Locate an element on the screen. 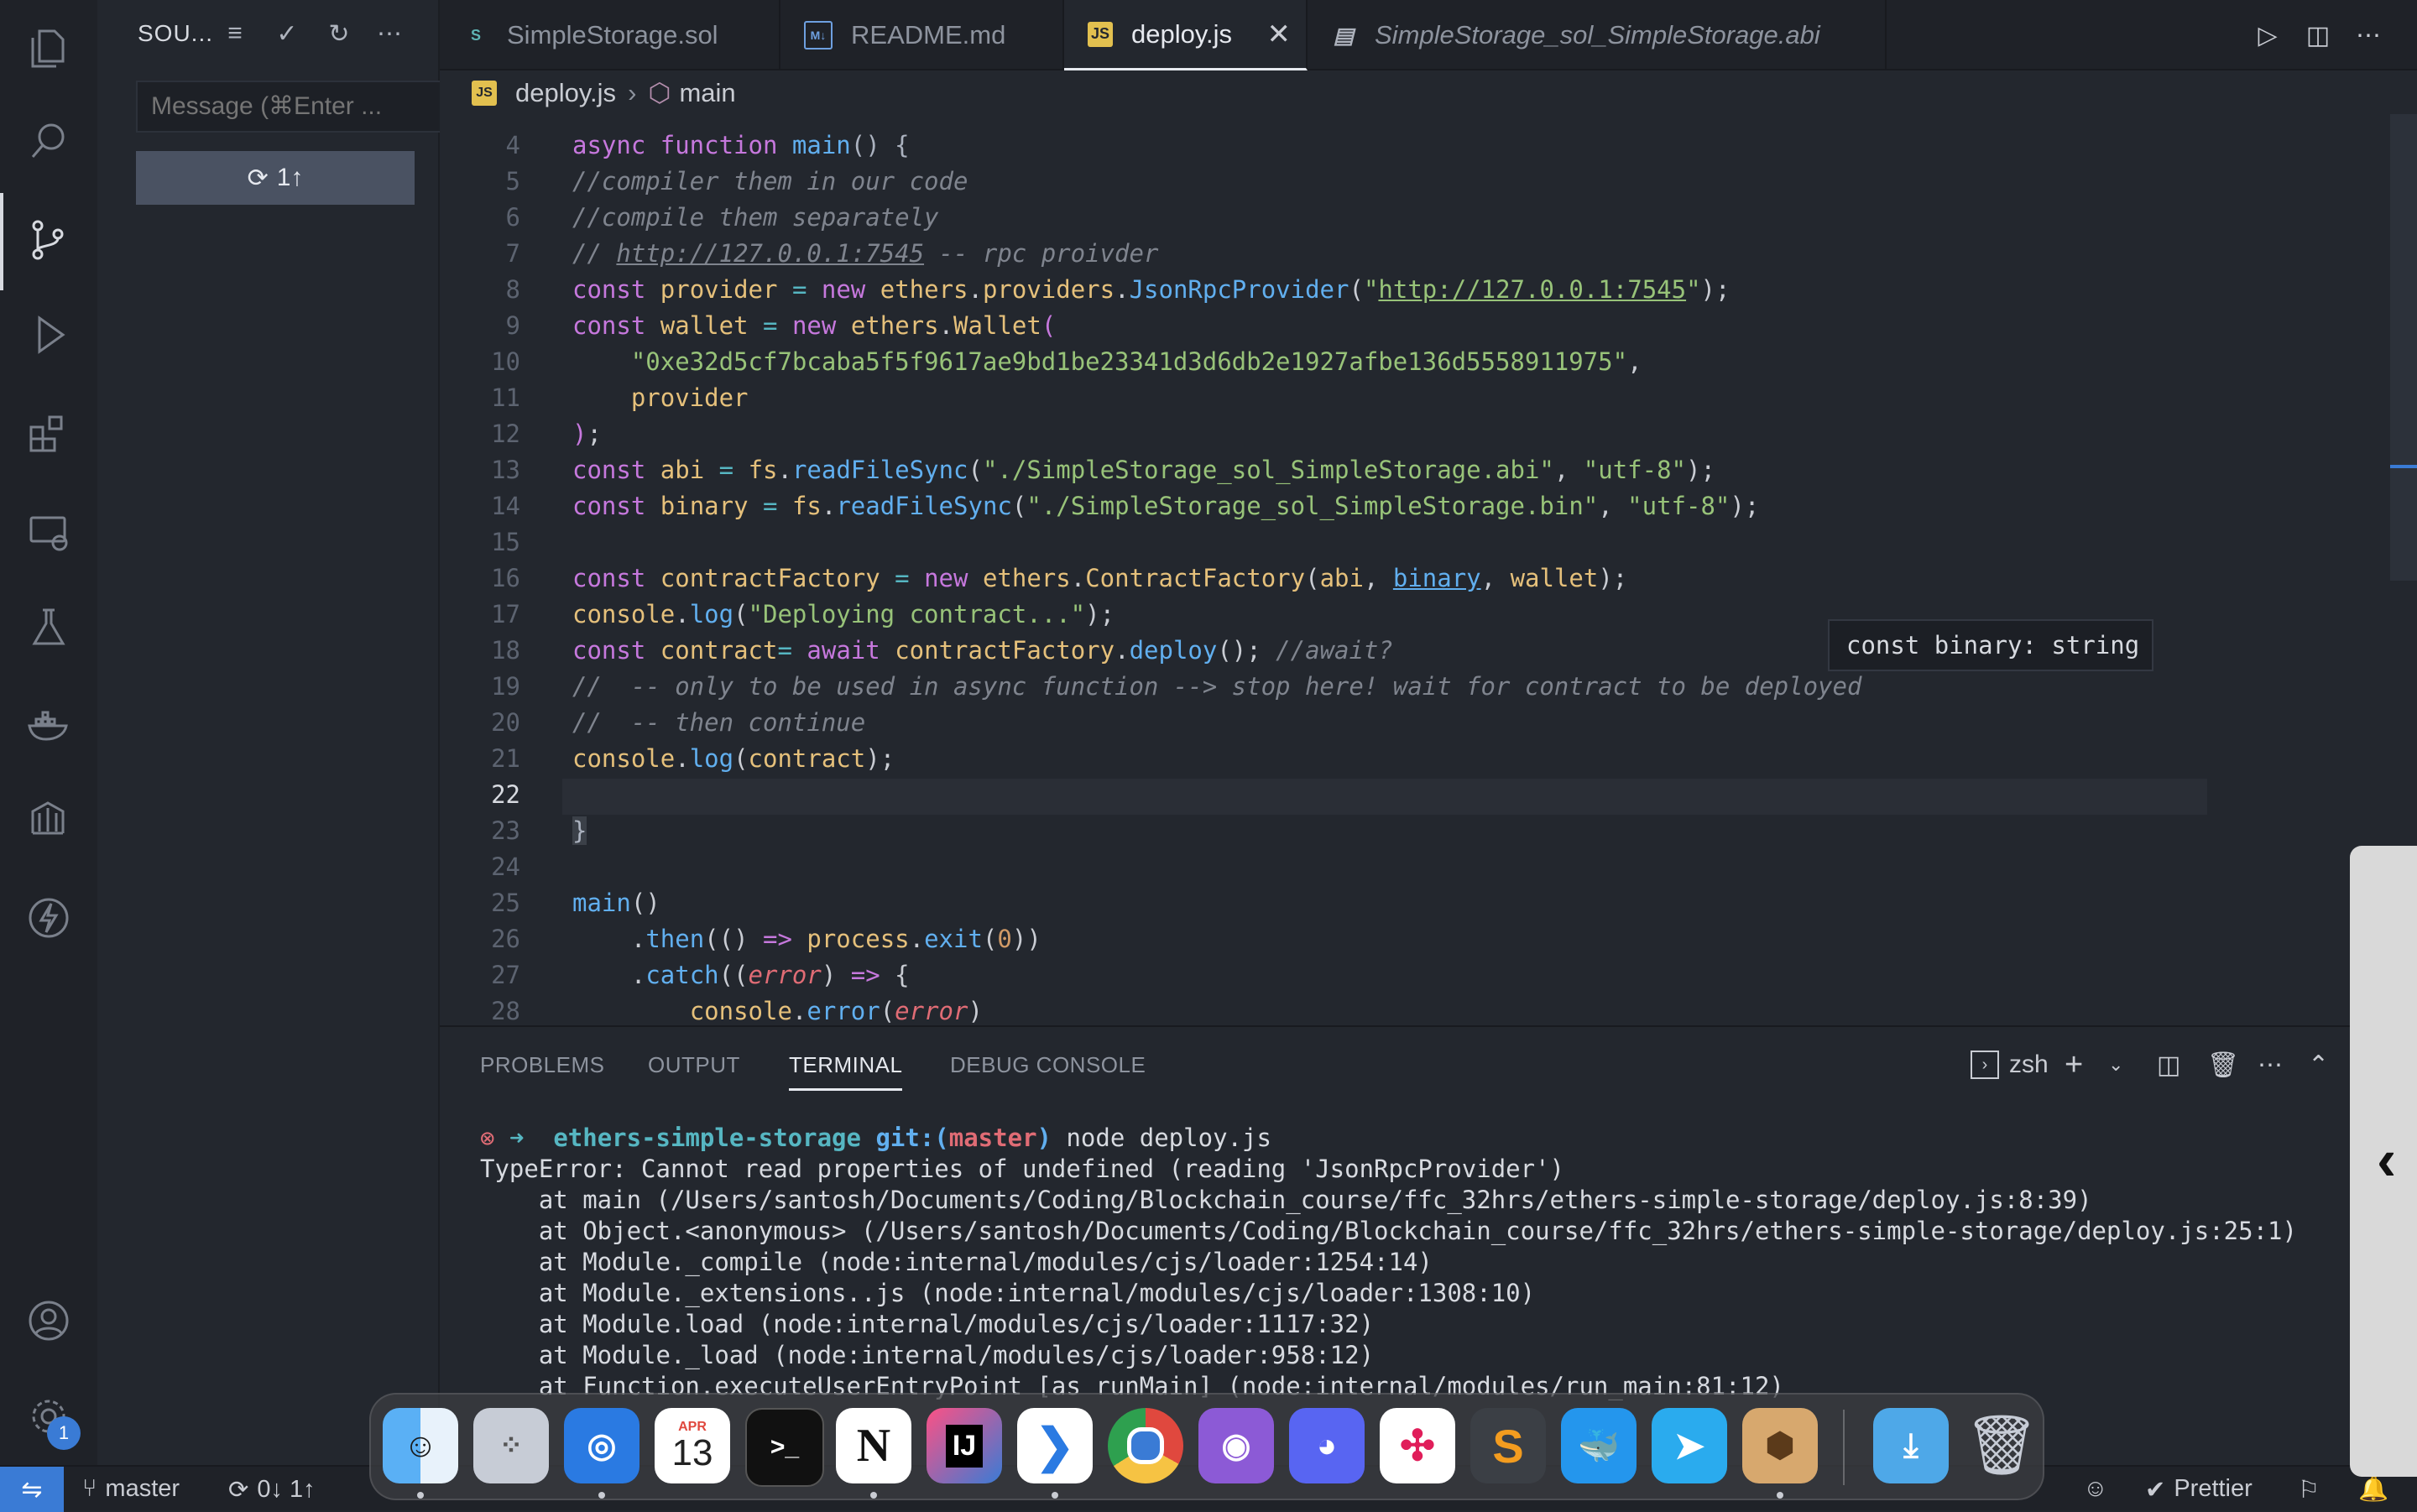 Image resolution: width=2417 pixels, height=1512 pixels. cake-app-icon: ⬢ is located at coordinates (1780, 1445).